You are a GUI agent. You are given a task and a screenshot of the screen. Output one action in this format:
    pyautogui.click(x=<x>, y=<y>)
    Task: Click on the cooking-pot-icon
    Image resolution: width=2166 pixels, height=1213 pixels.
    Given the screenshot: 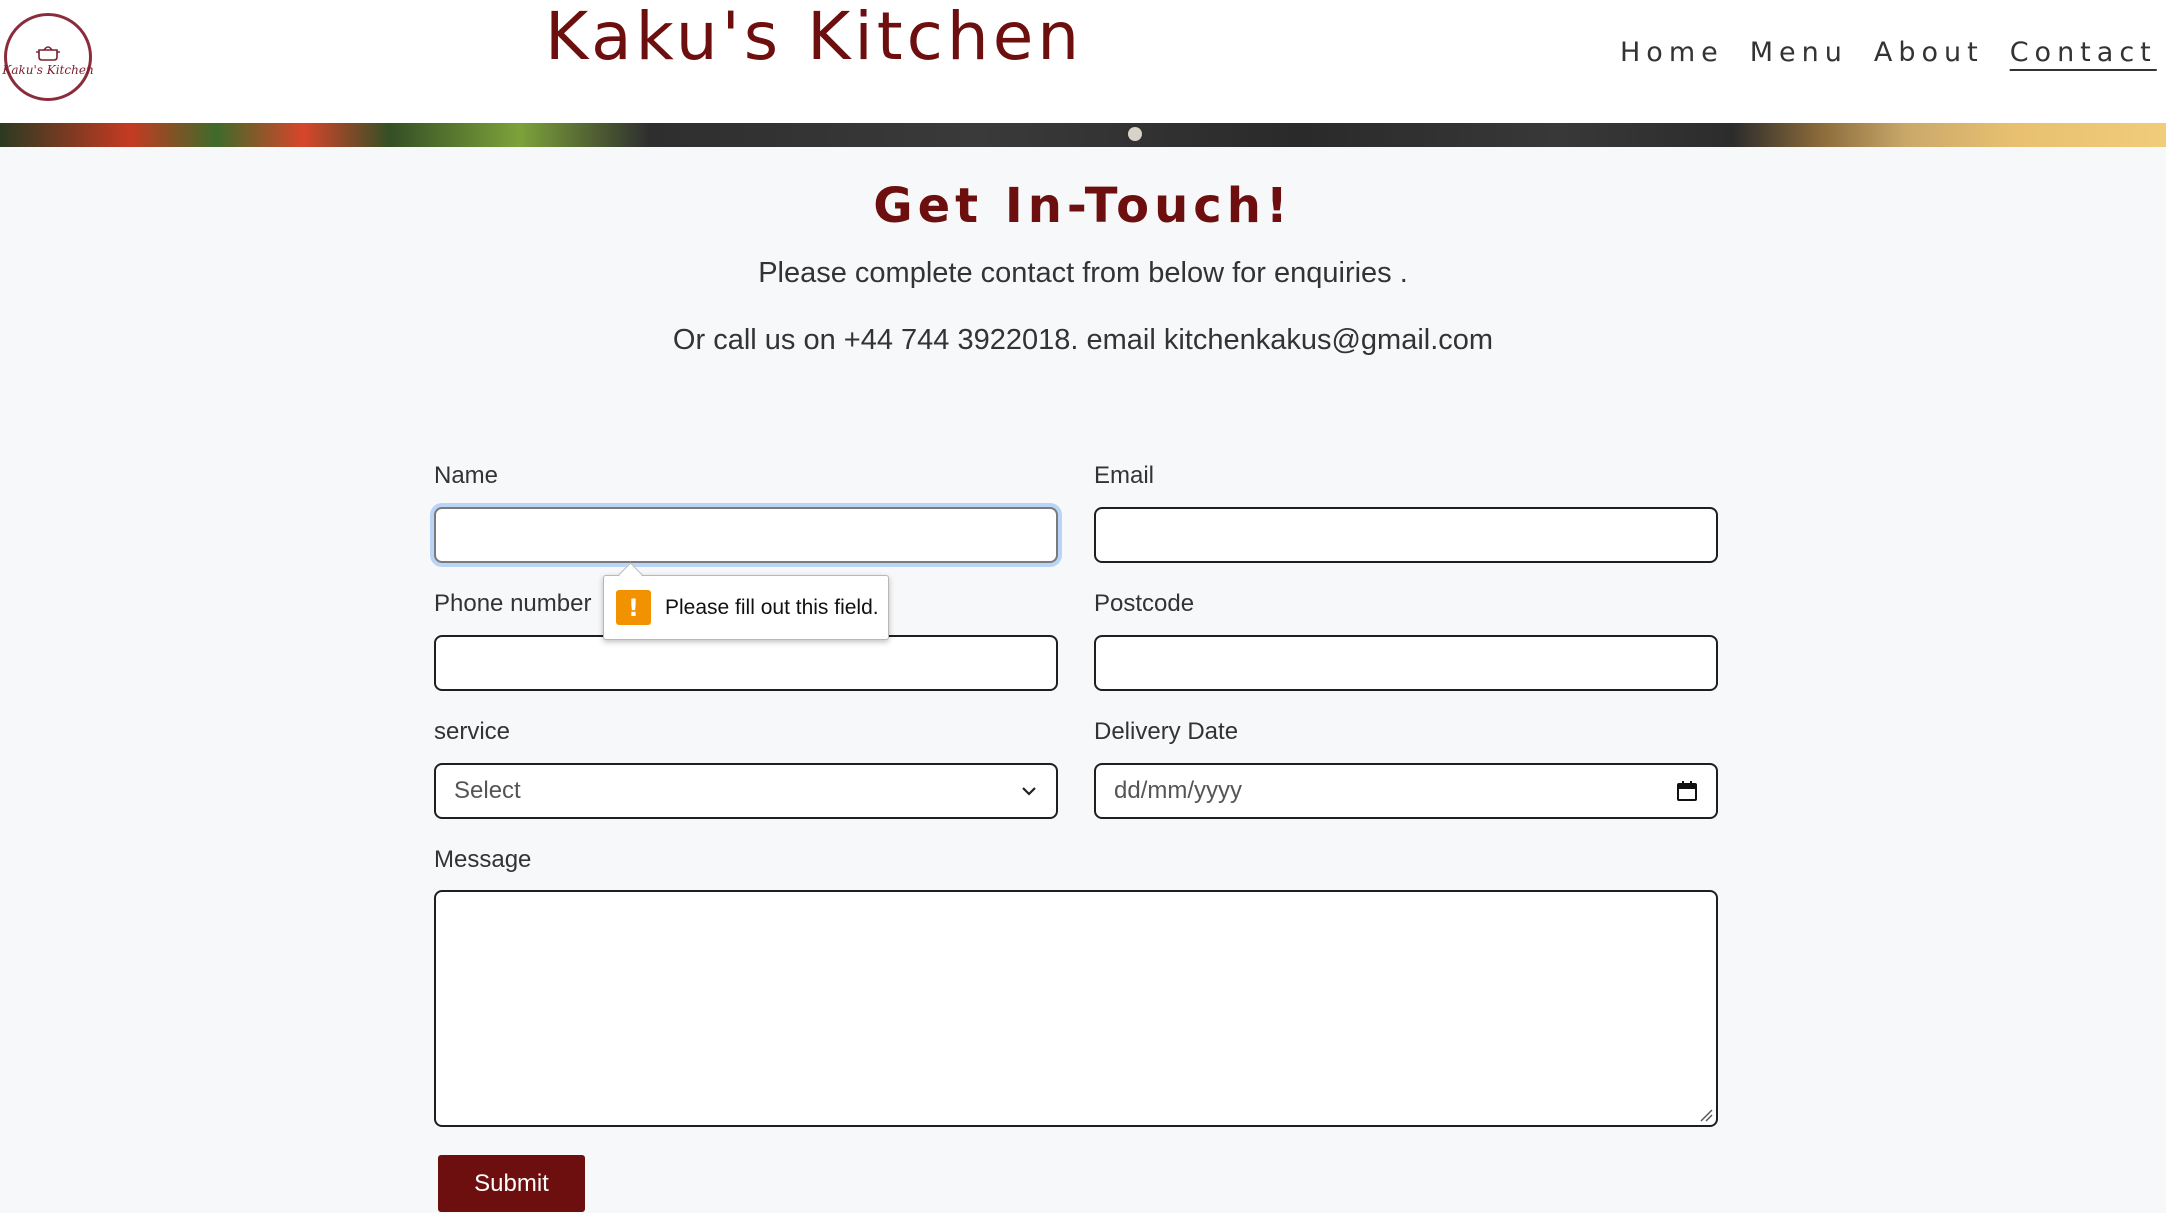 What is the action you would take?
    pyautogui.click(x=48, y=53)
    